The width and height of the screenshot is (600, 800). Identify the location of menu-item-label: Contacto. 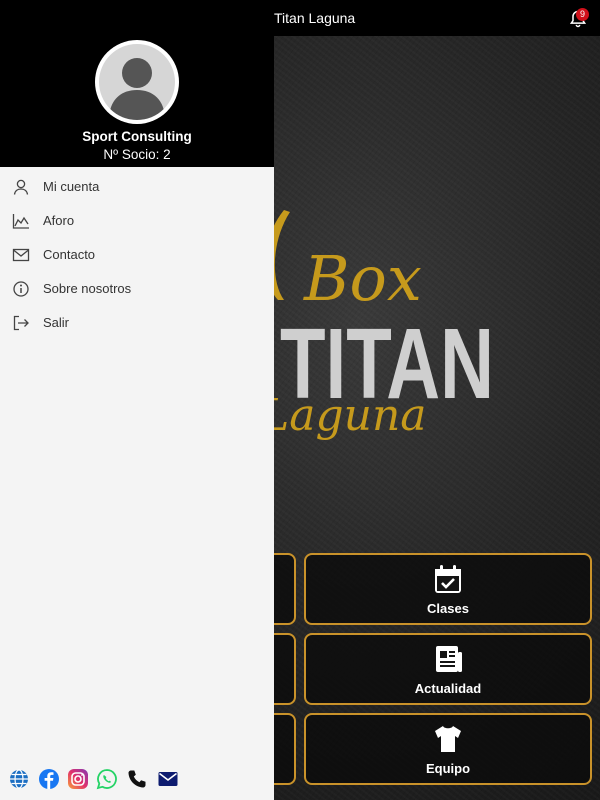
(69, 254).